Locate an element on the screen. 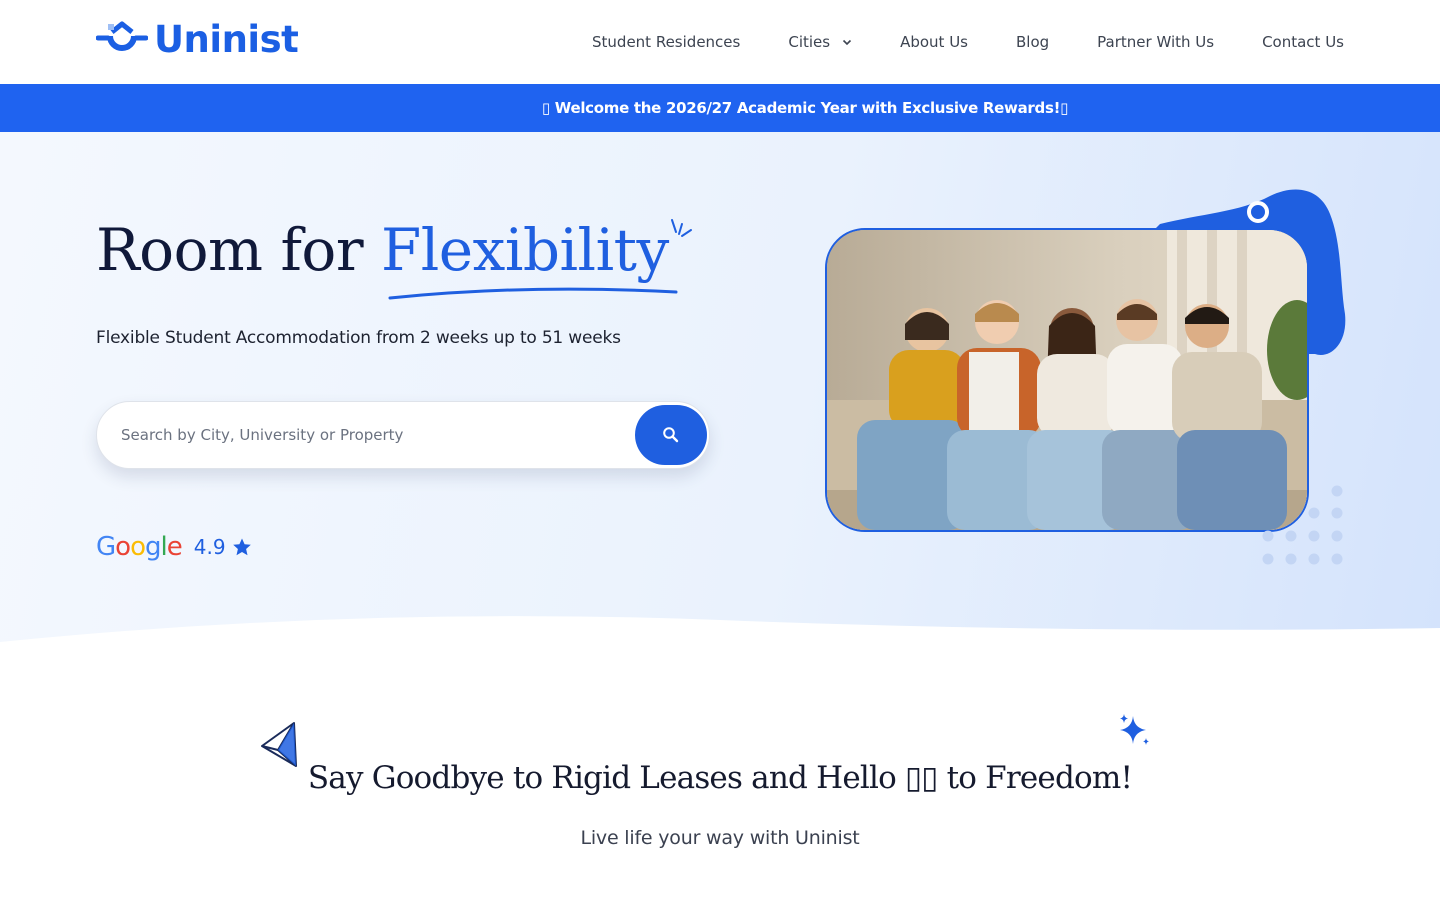 This screenshot has height=900, width=1440. nav-label: About Us is located at coordinates (934, 42).